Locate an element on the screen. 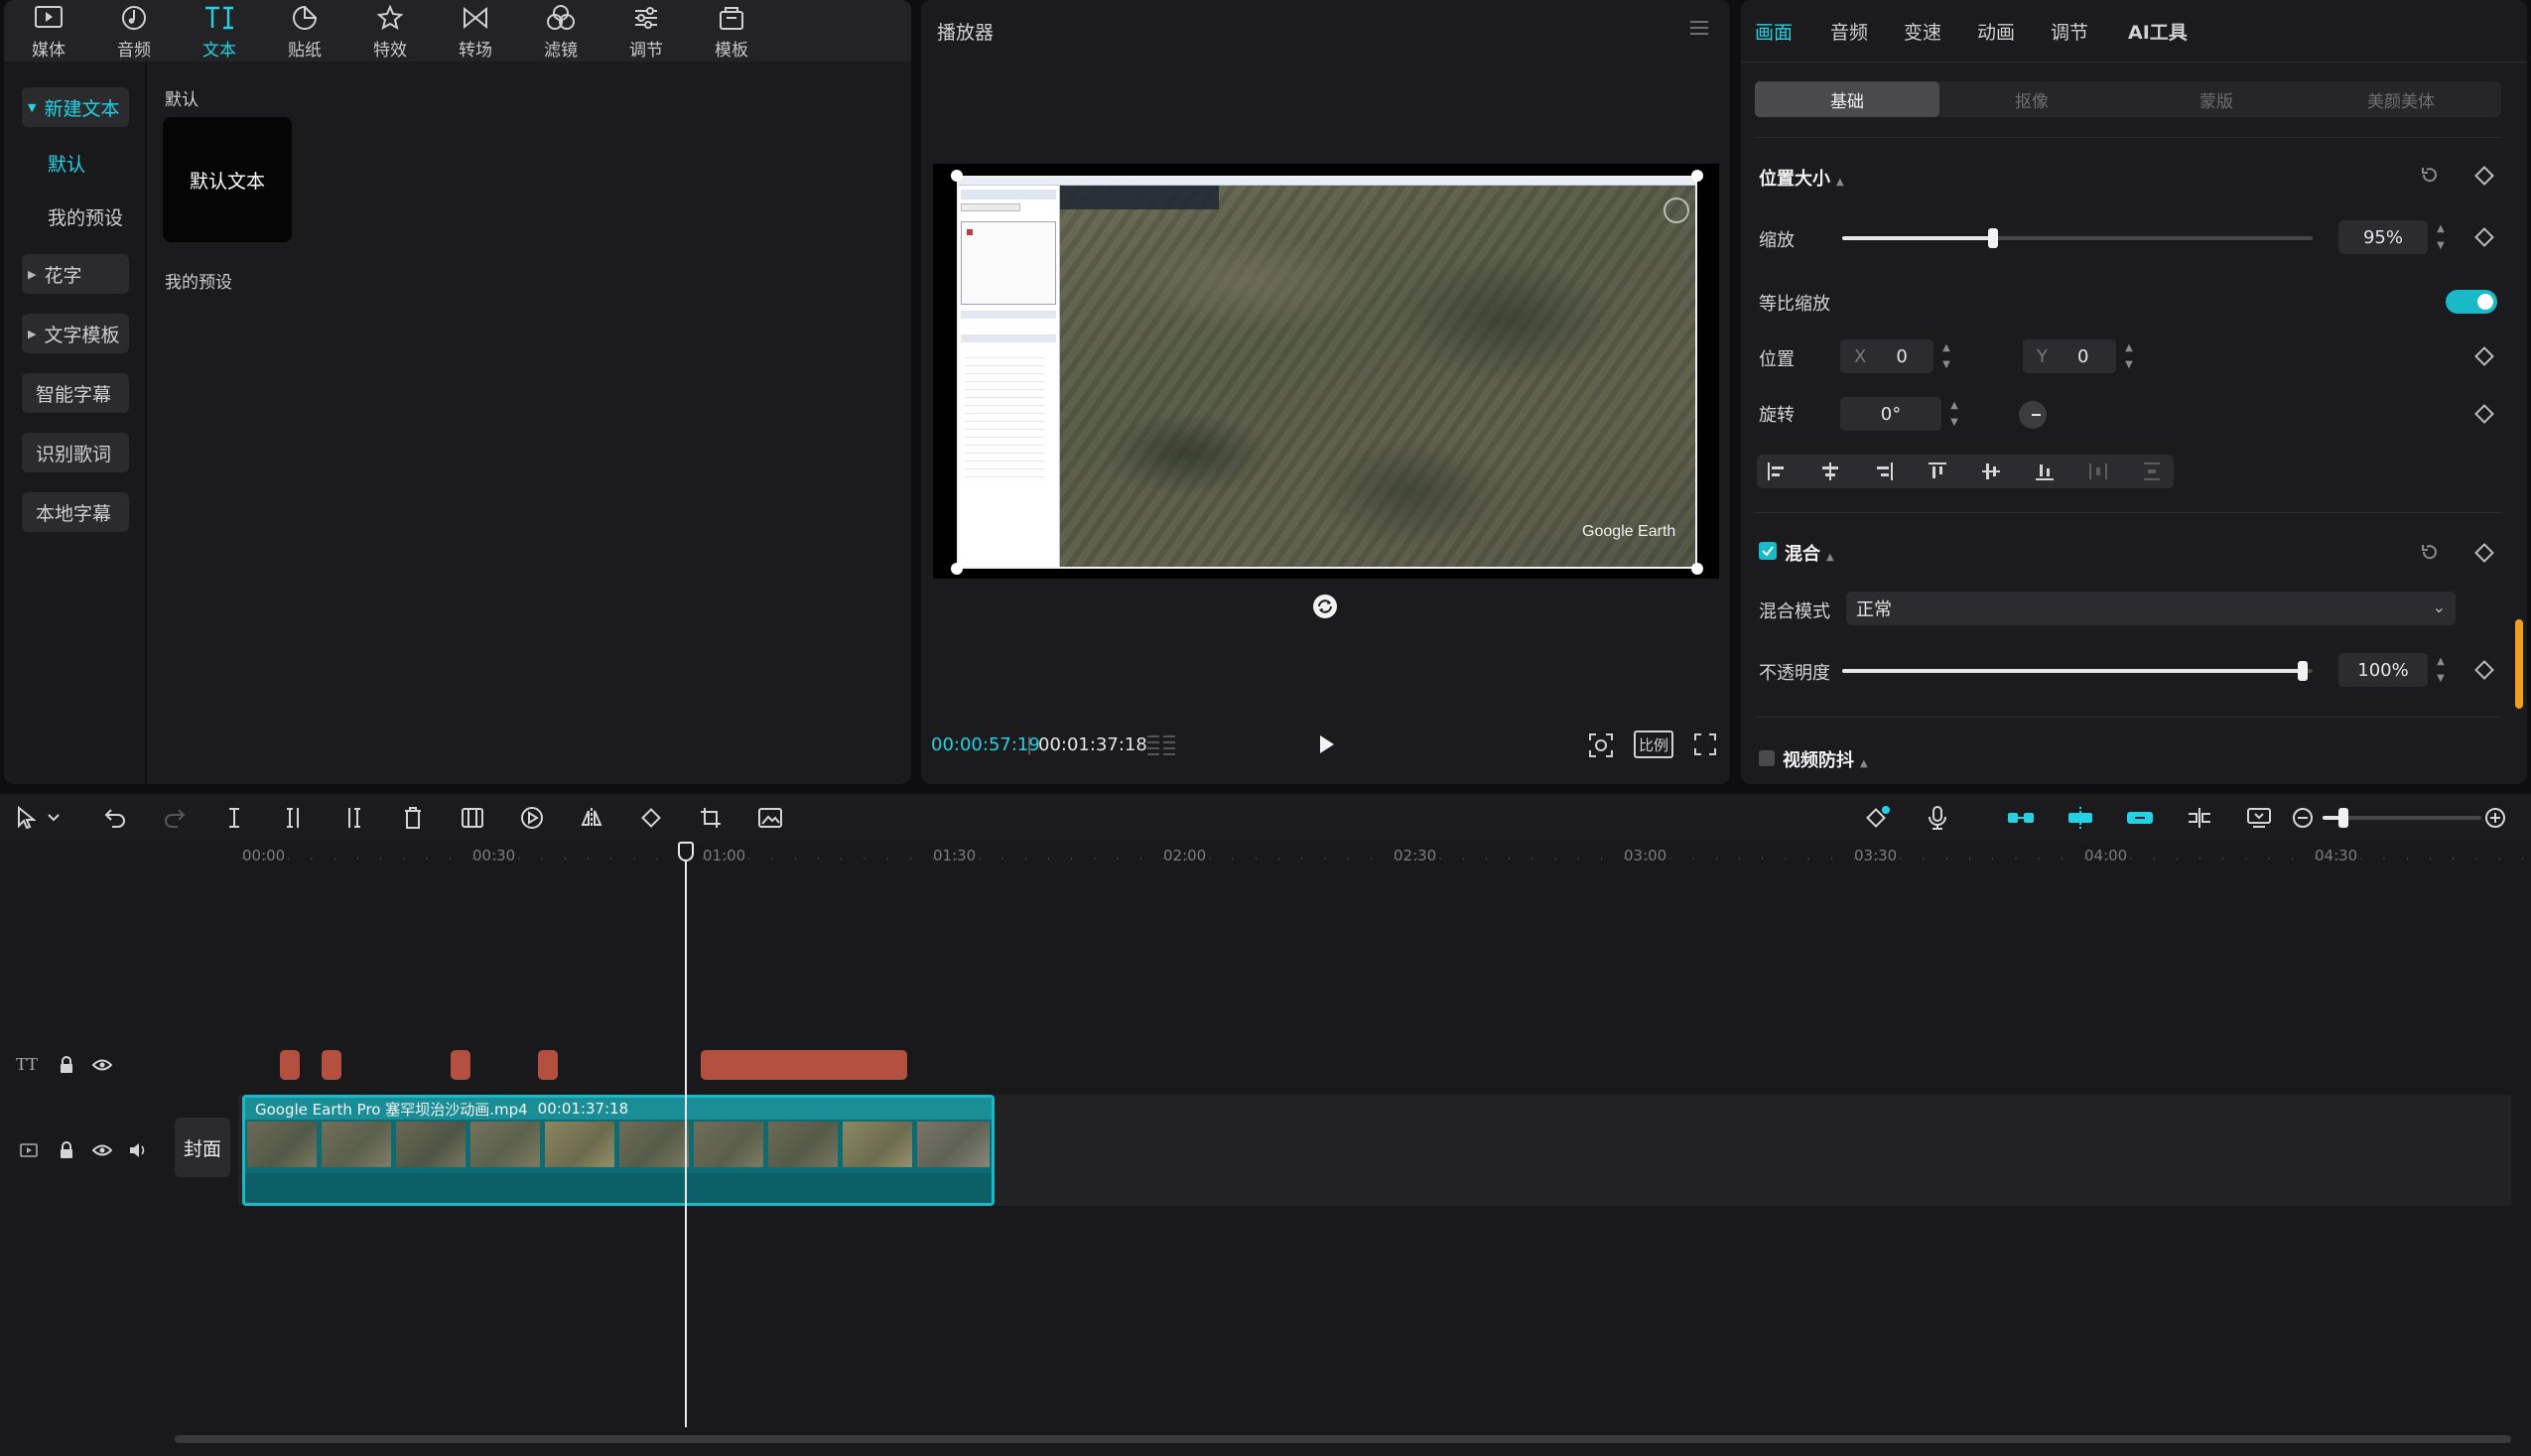 This screenshot has height=1456, width=2531. eye-icon is located at coordinates (102, 1065).